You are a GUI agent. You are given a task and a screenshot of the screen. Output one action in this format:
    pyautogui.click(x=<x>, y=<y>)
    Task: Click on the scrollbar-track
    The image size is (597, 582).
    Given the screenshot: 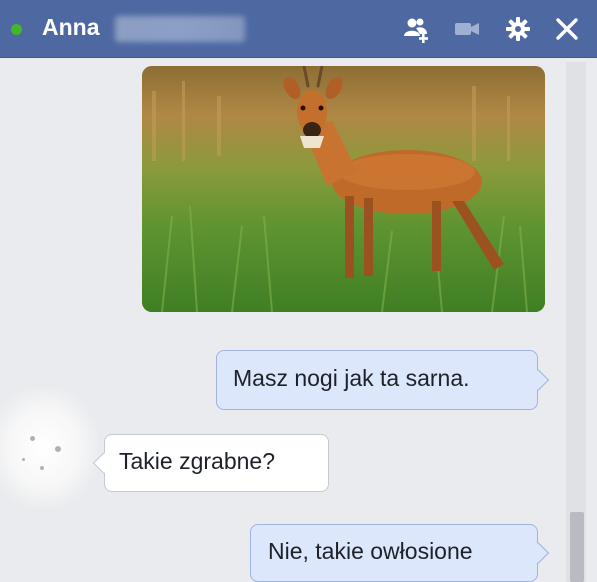 What is the action you would take?
    pyautogui.click(x=576, y=322)
    